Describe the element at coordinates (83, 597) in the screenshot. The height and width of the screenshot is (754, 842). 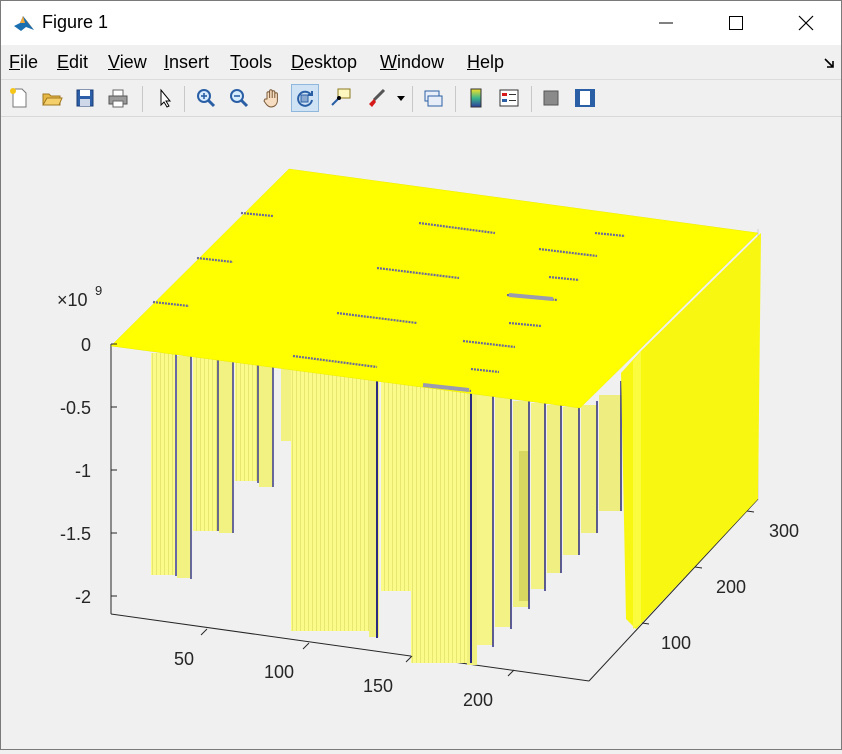
I see `z-tick-label: -2` at that location.